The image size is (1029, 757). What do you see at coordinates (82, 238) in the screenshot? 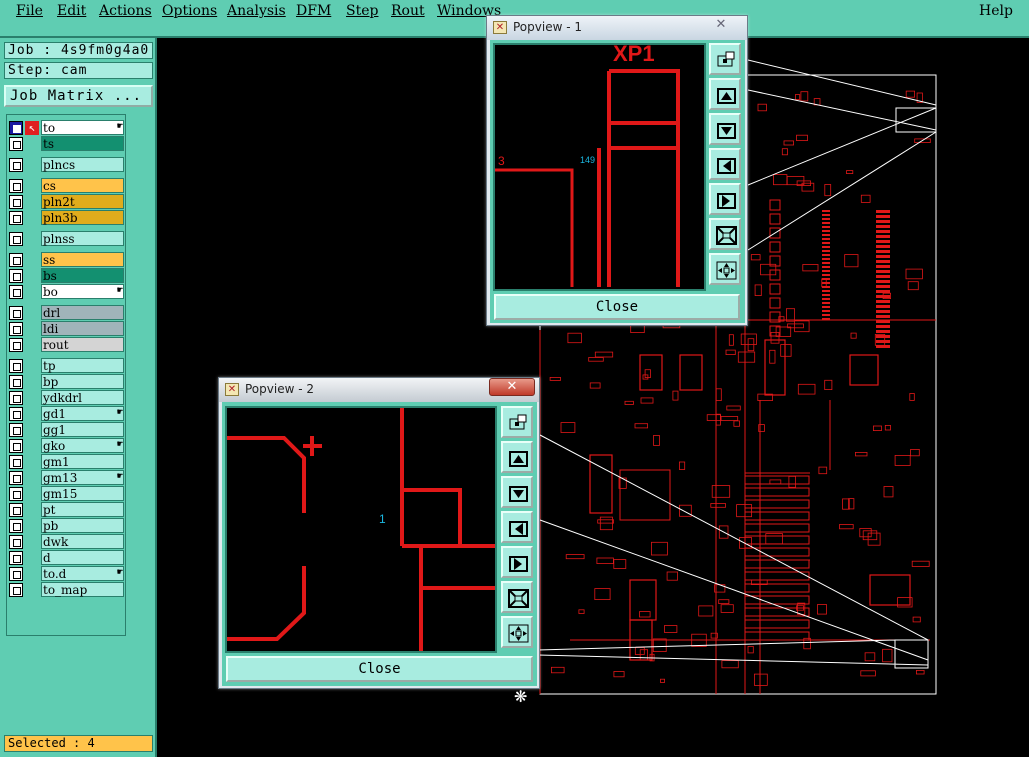
I see `layer-name: plnss` at bounding box center [82, 238].